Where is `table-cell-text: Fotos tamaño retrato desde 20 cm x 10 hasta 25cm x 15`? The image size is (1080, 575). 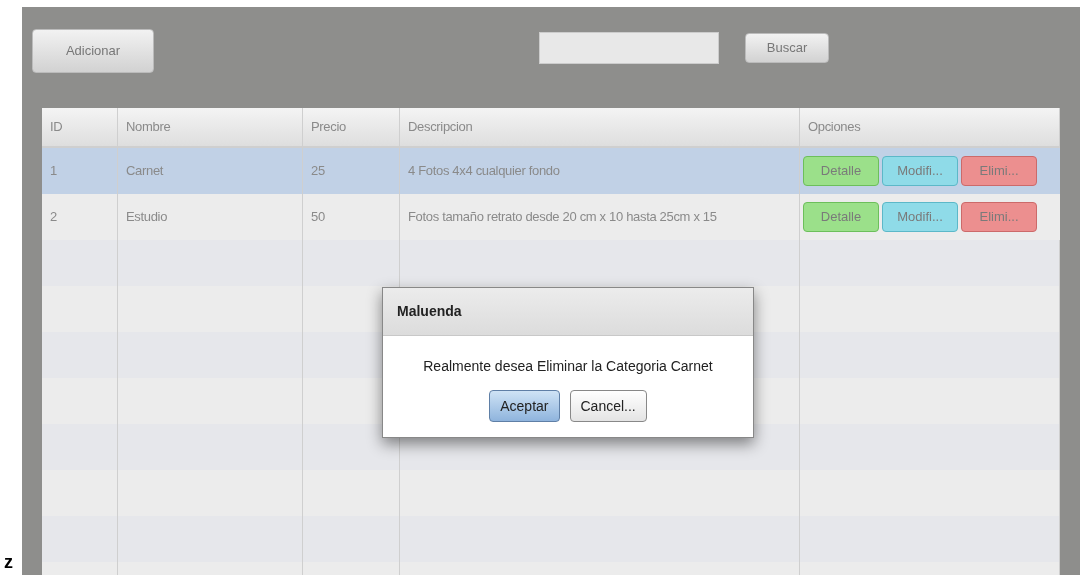 table-cell-text: Fotos tamaño retrato desde 20 cm x 10 hasta 25cm x 15 is located at coordinates (562, 217).